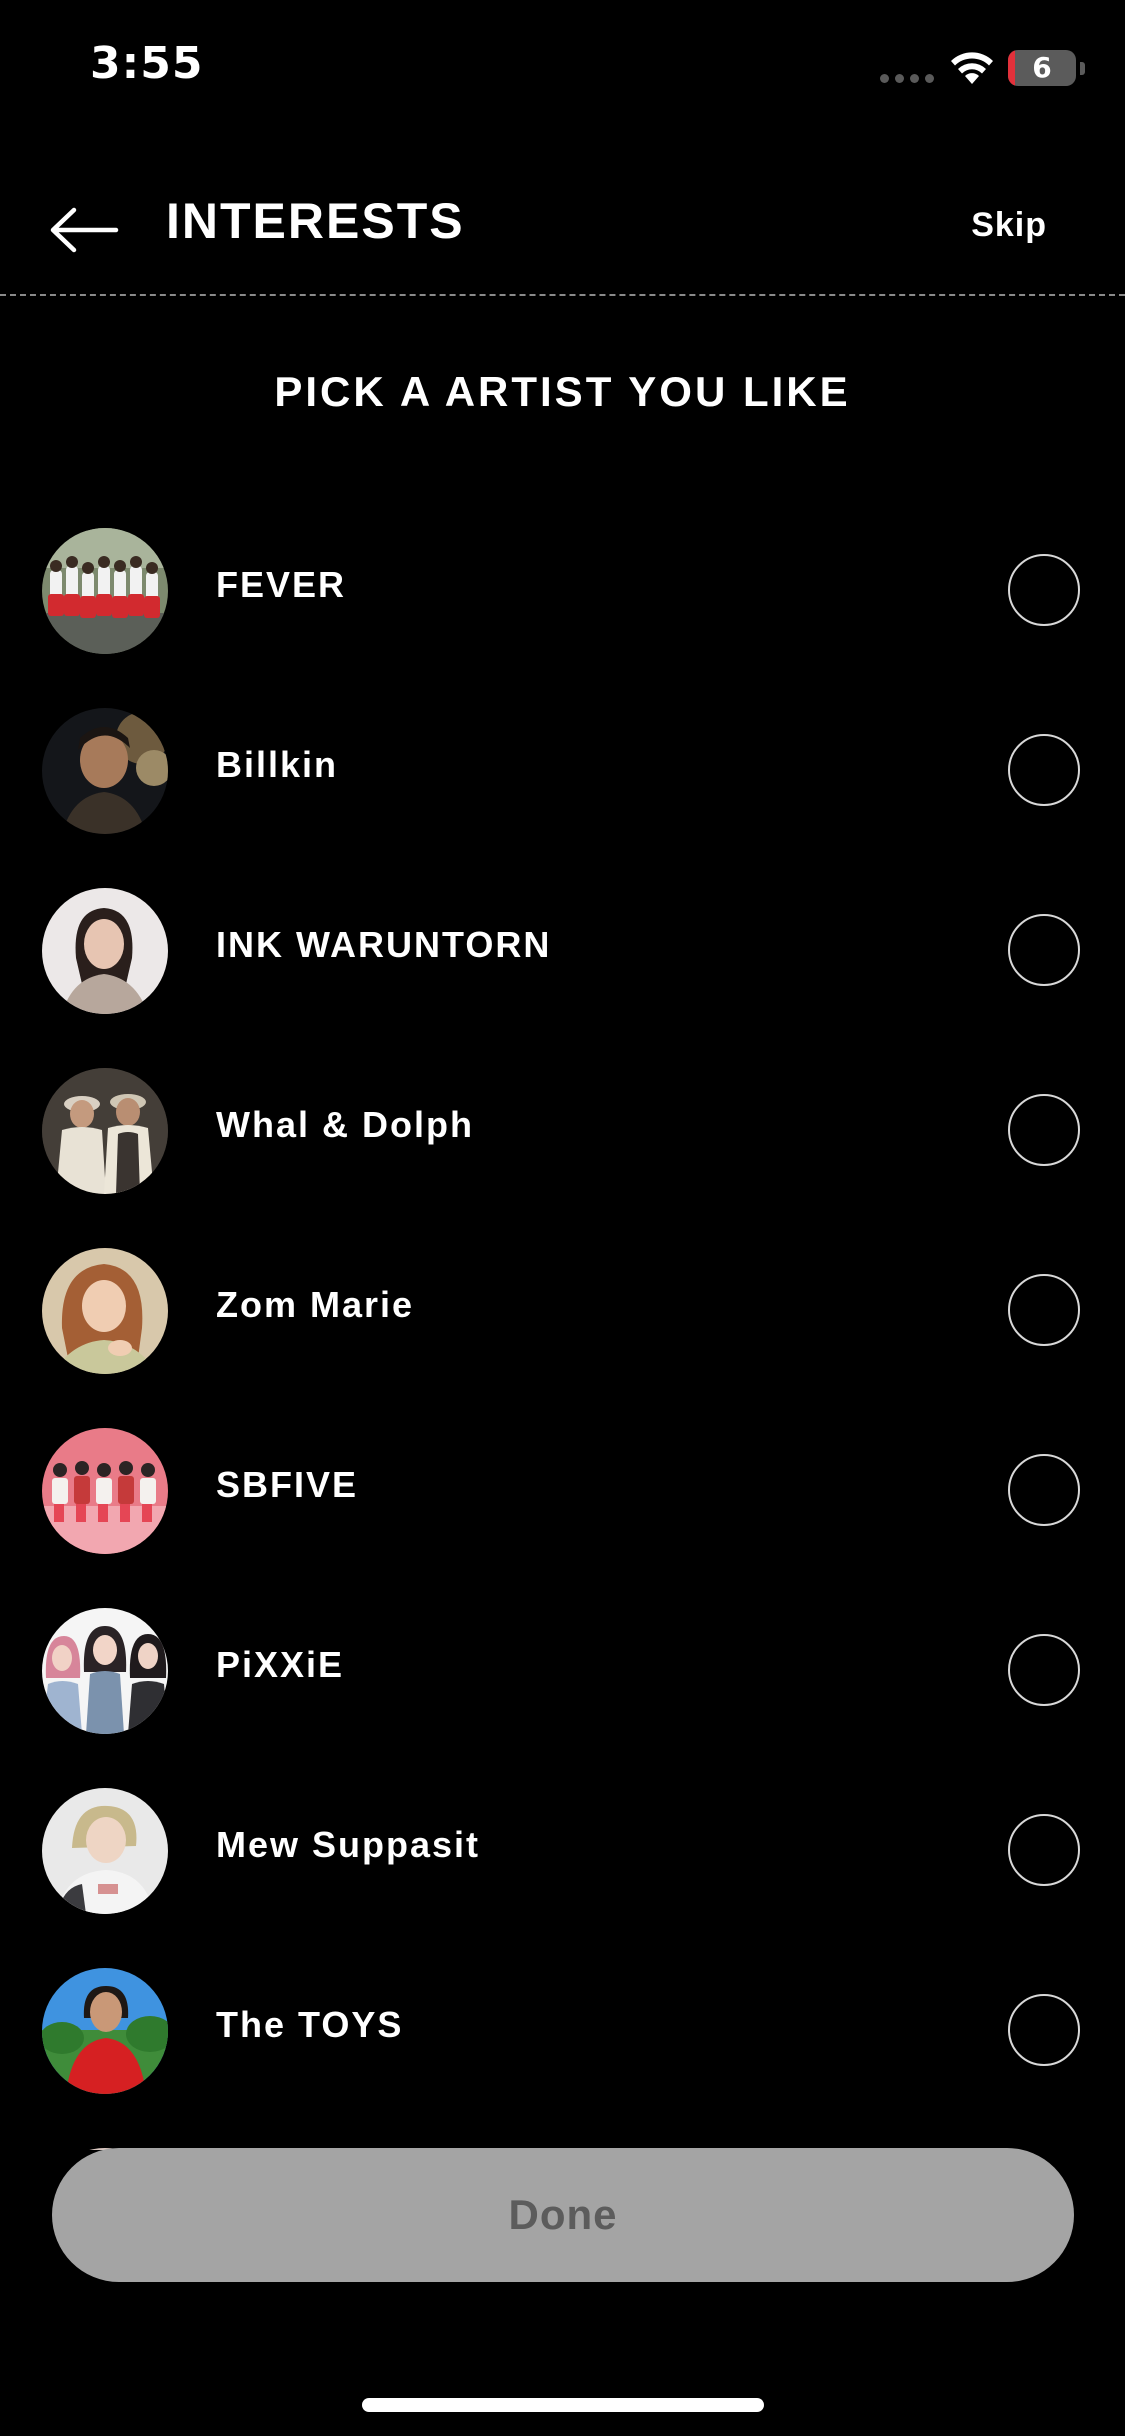 This screenshot has width=1125, height=2436. Describe the element at coordinates (315, 1304) in the screenshot. I see `artist-name: Zom Marie` at that location.